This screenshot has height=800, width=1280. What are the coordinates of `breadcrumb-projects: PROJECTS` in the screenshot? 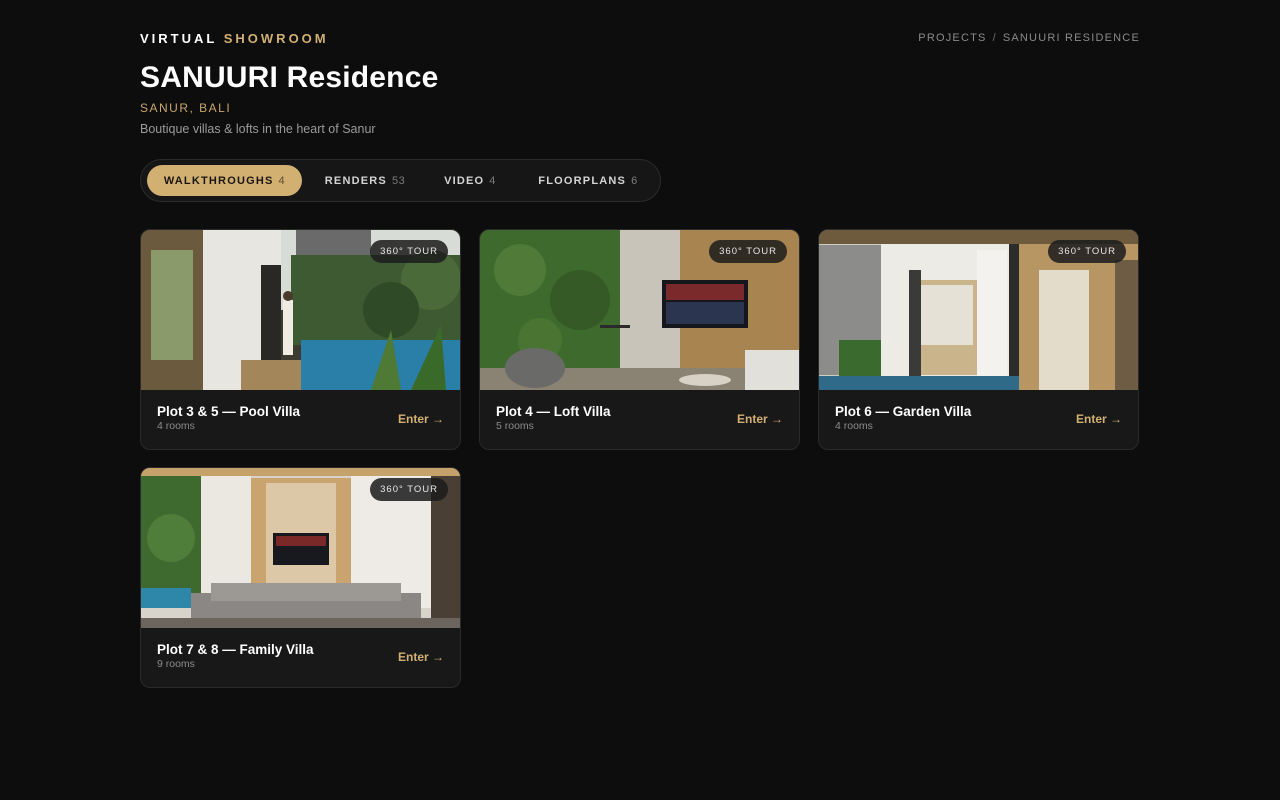 It's located at (952, 38).